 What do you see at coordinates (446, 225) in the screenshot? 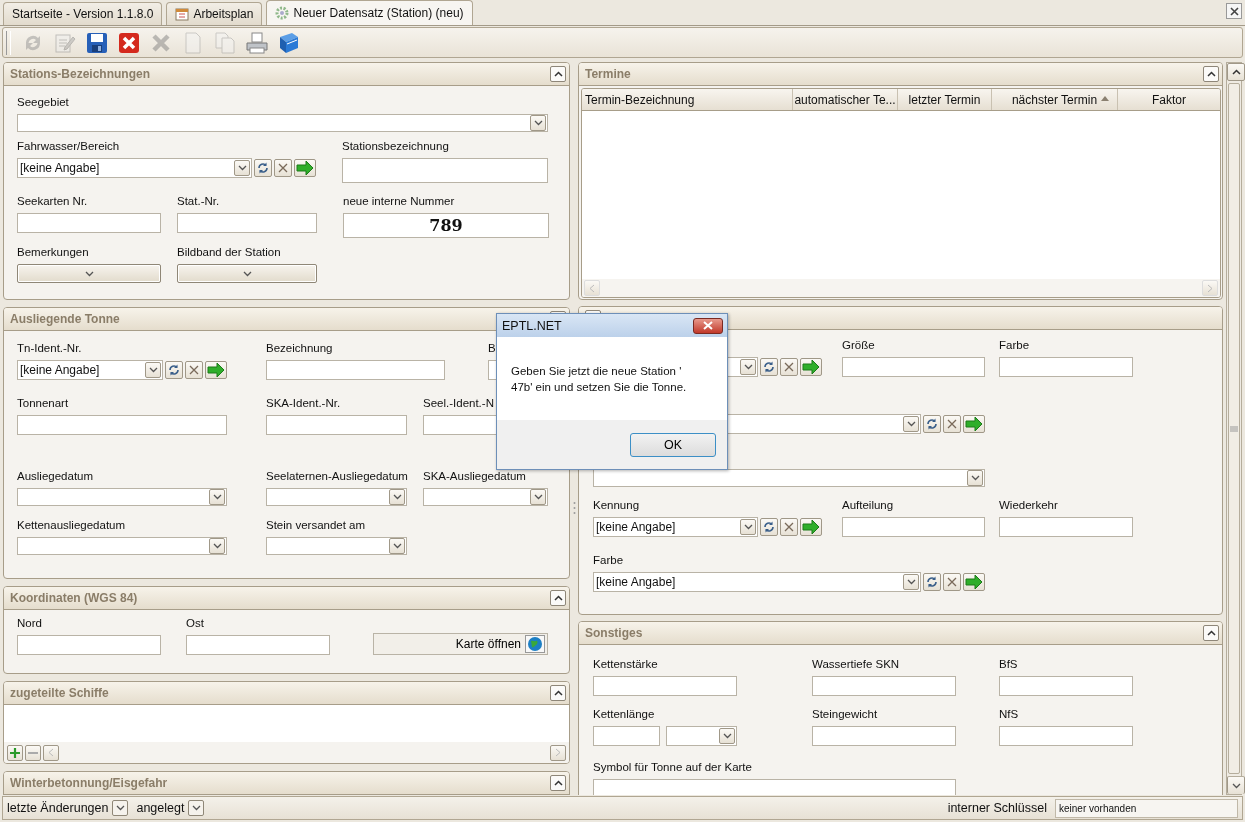
I see `number-field: 789` at bounding box center [446, 225].